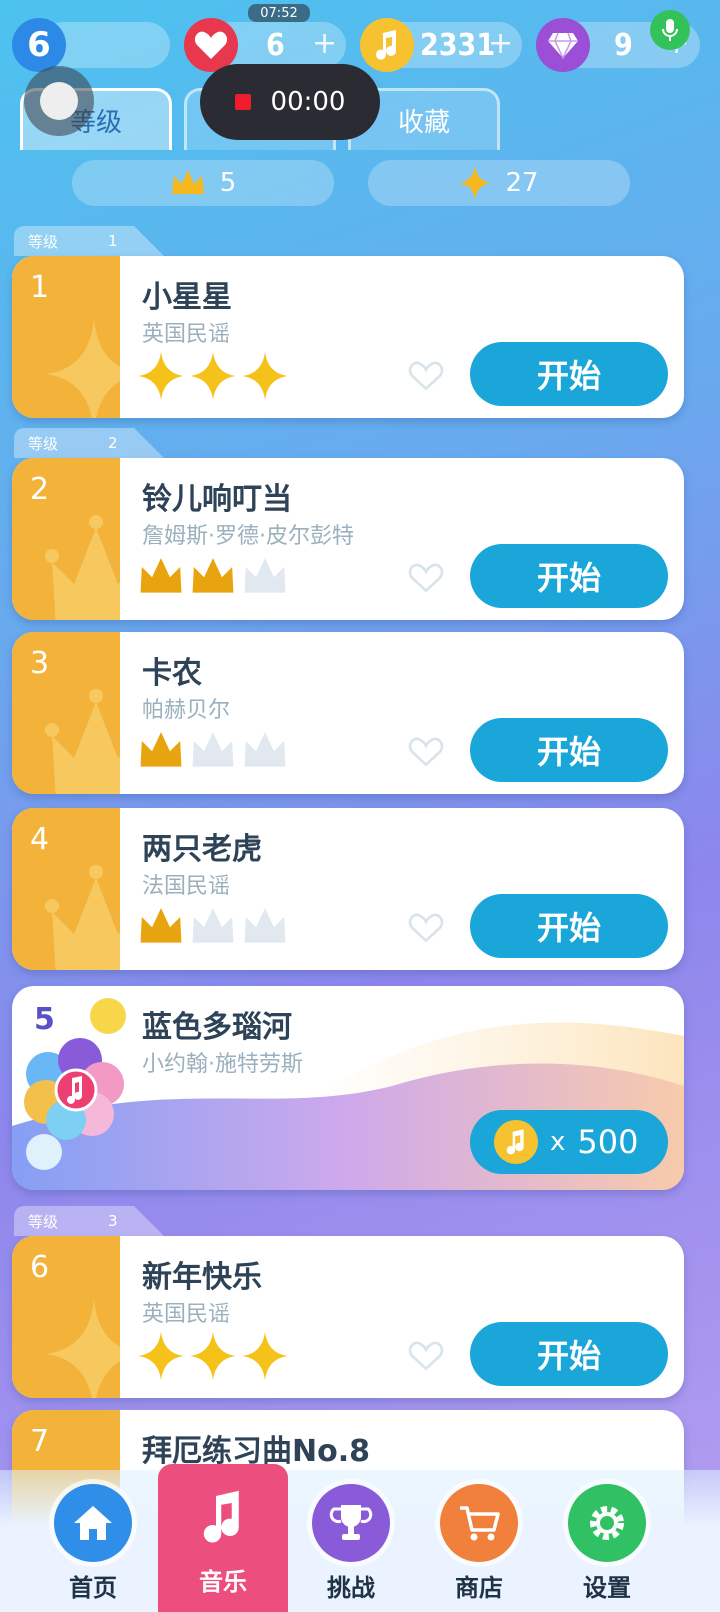 Image resolution: width=720 pixels, height=1612 pixels. Describe the element at coordinates (248, 536) in the screenshot. I see `song-artist: 詹姆斯·罗德·皮尔彭特` at that location.